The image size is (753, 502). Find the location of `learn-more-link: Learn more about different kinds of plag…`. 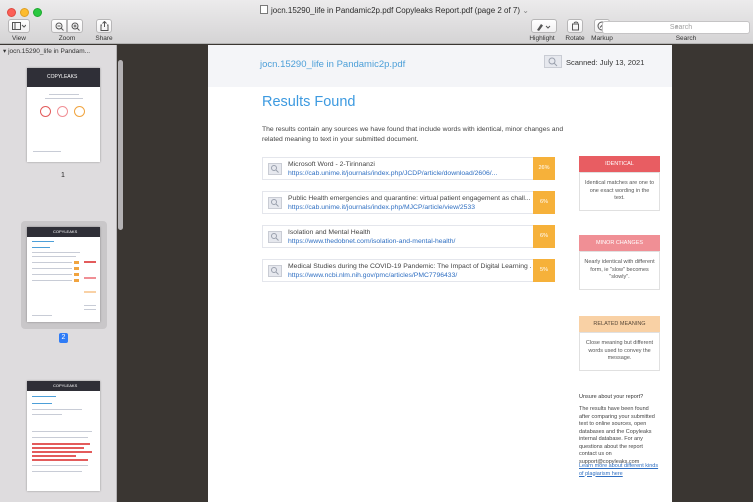

learn-more-link: Learn more about different kinds of plag… is located at coordinates (620, 470).